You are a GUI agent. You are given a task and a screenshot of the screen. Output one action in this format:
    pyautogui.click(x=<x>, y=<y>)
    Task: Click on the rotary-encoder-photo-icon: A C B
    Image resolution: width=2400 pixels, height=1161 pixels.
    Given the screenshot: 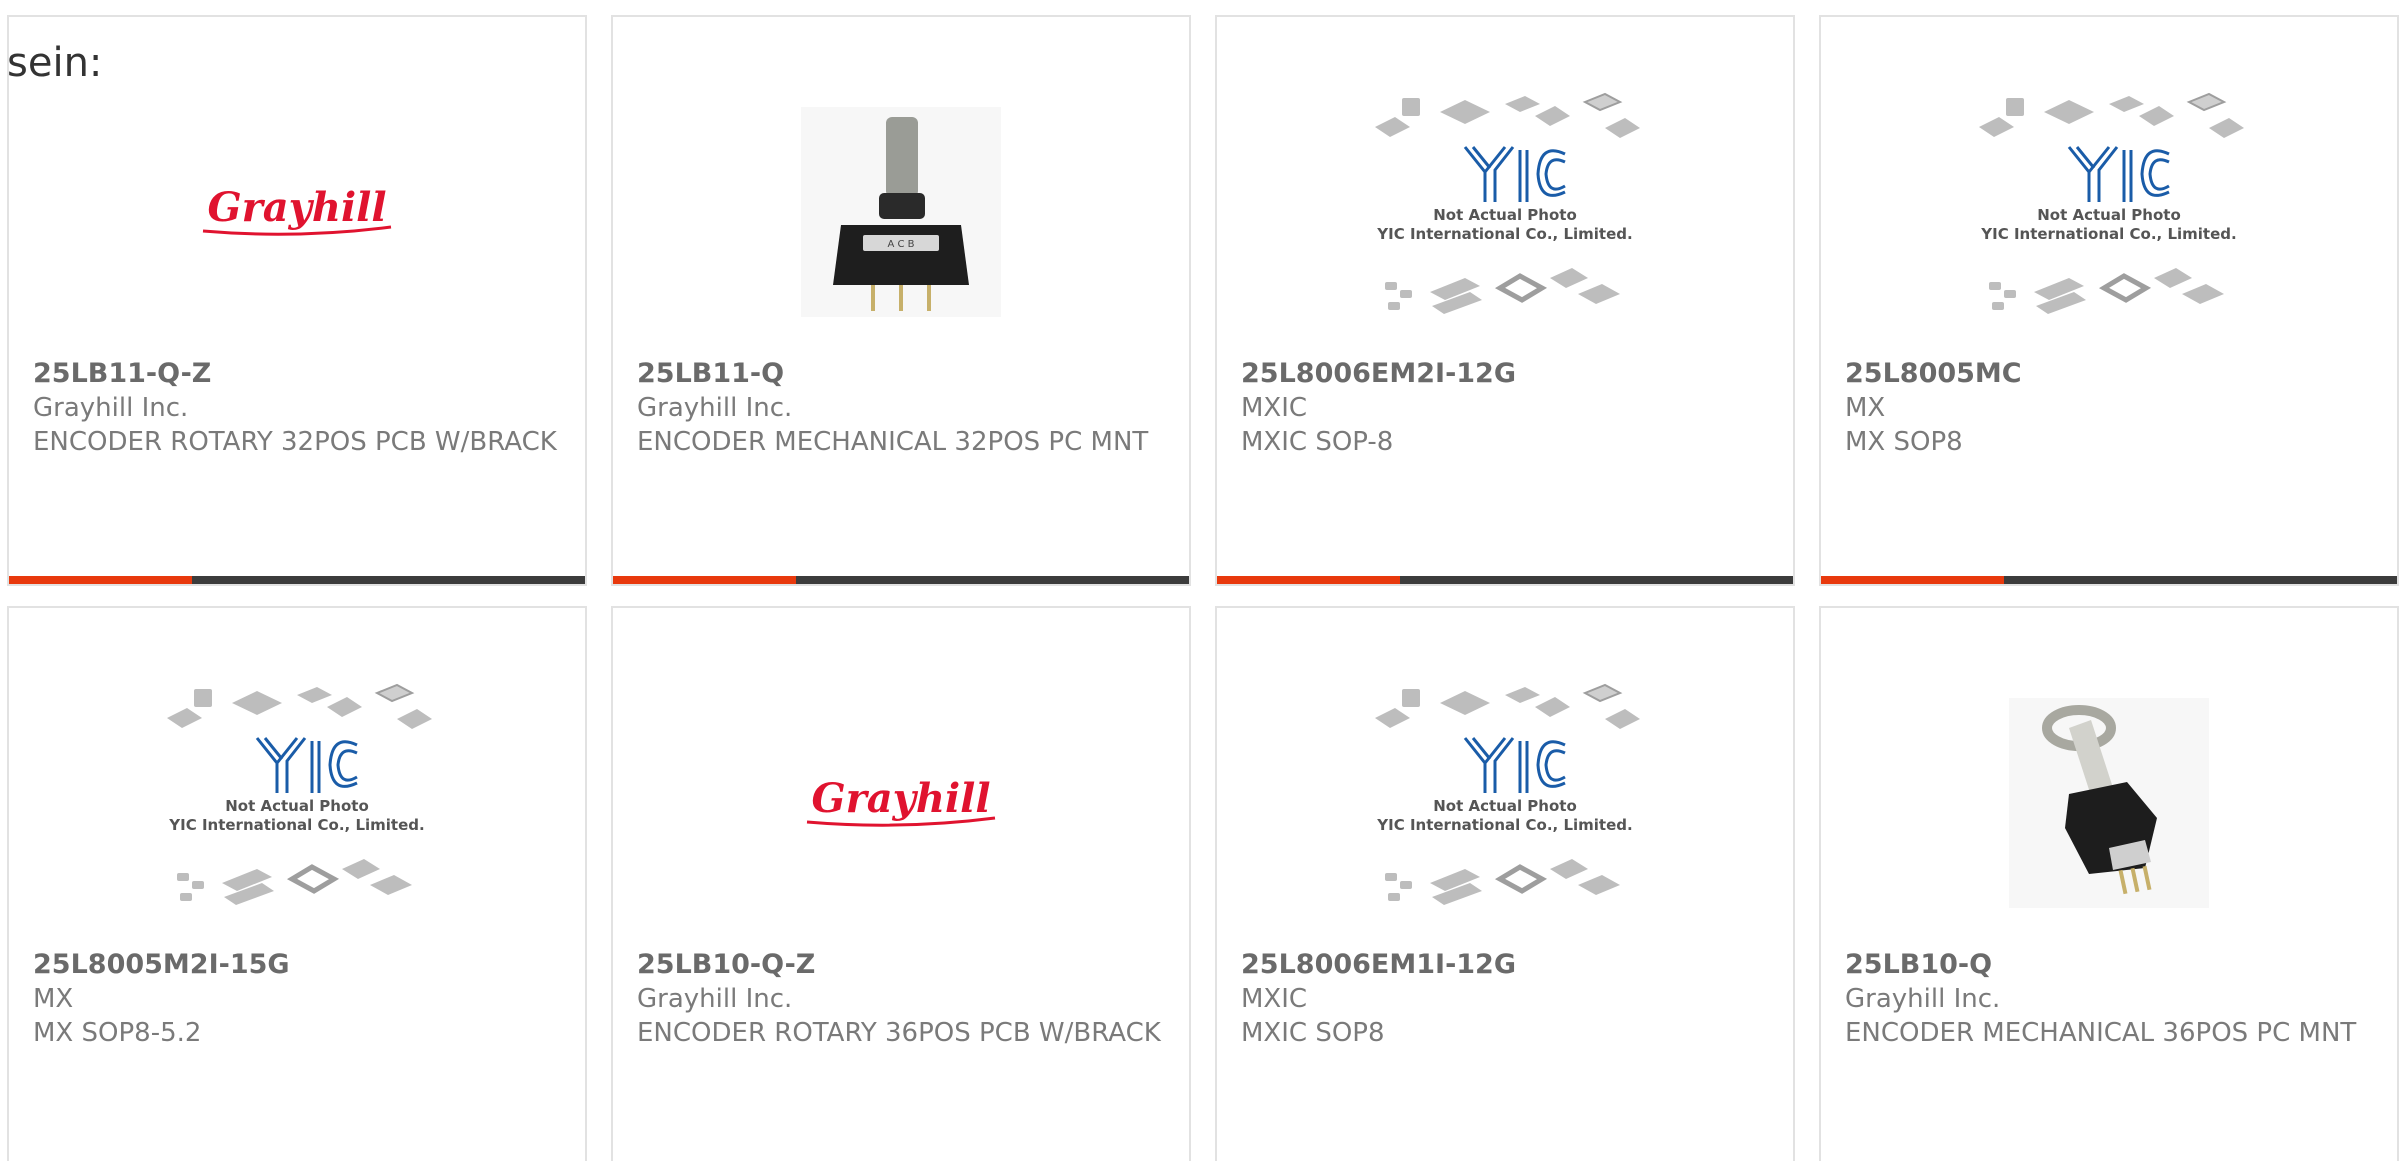 What is the action you would take?
    pyautogui.click(x=901, y=212)
    